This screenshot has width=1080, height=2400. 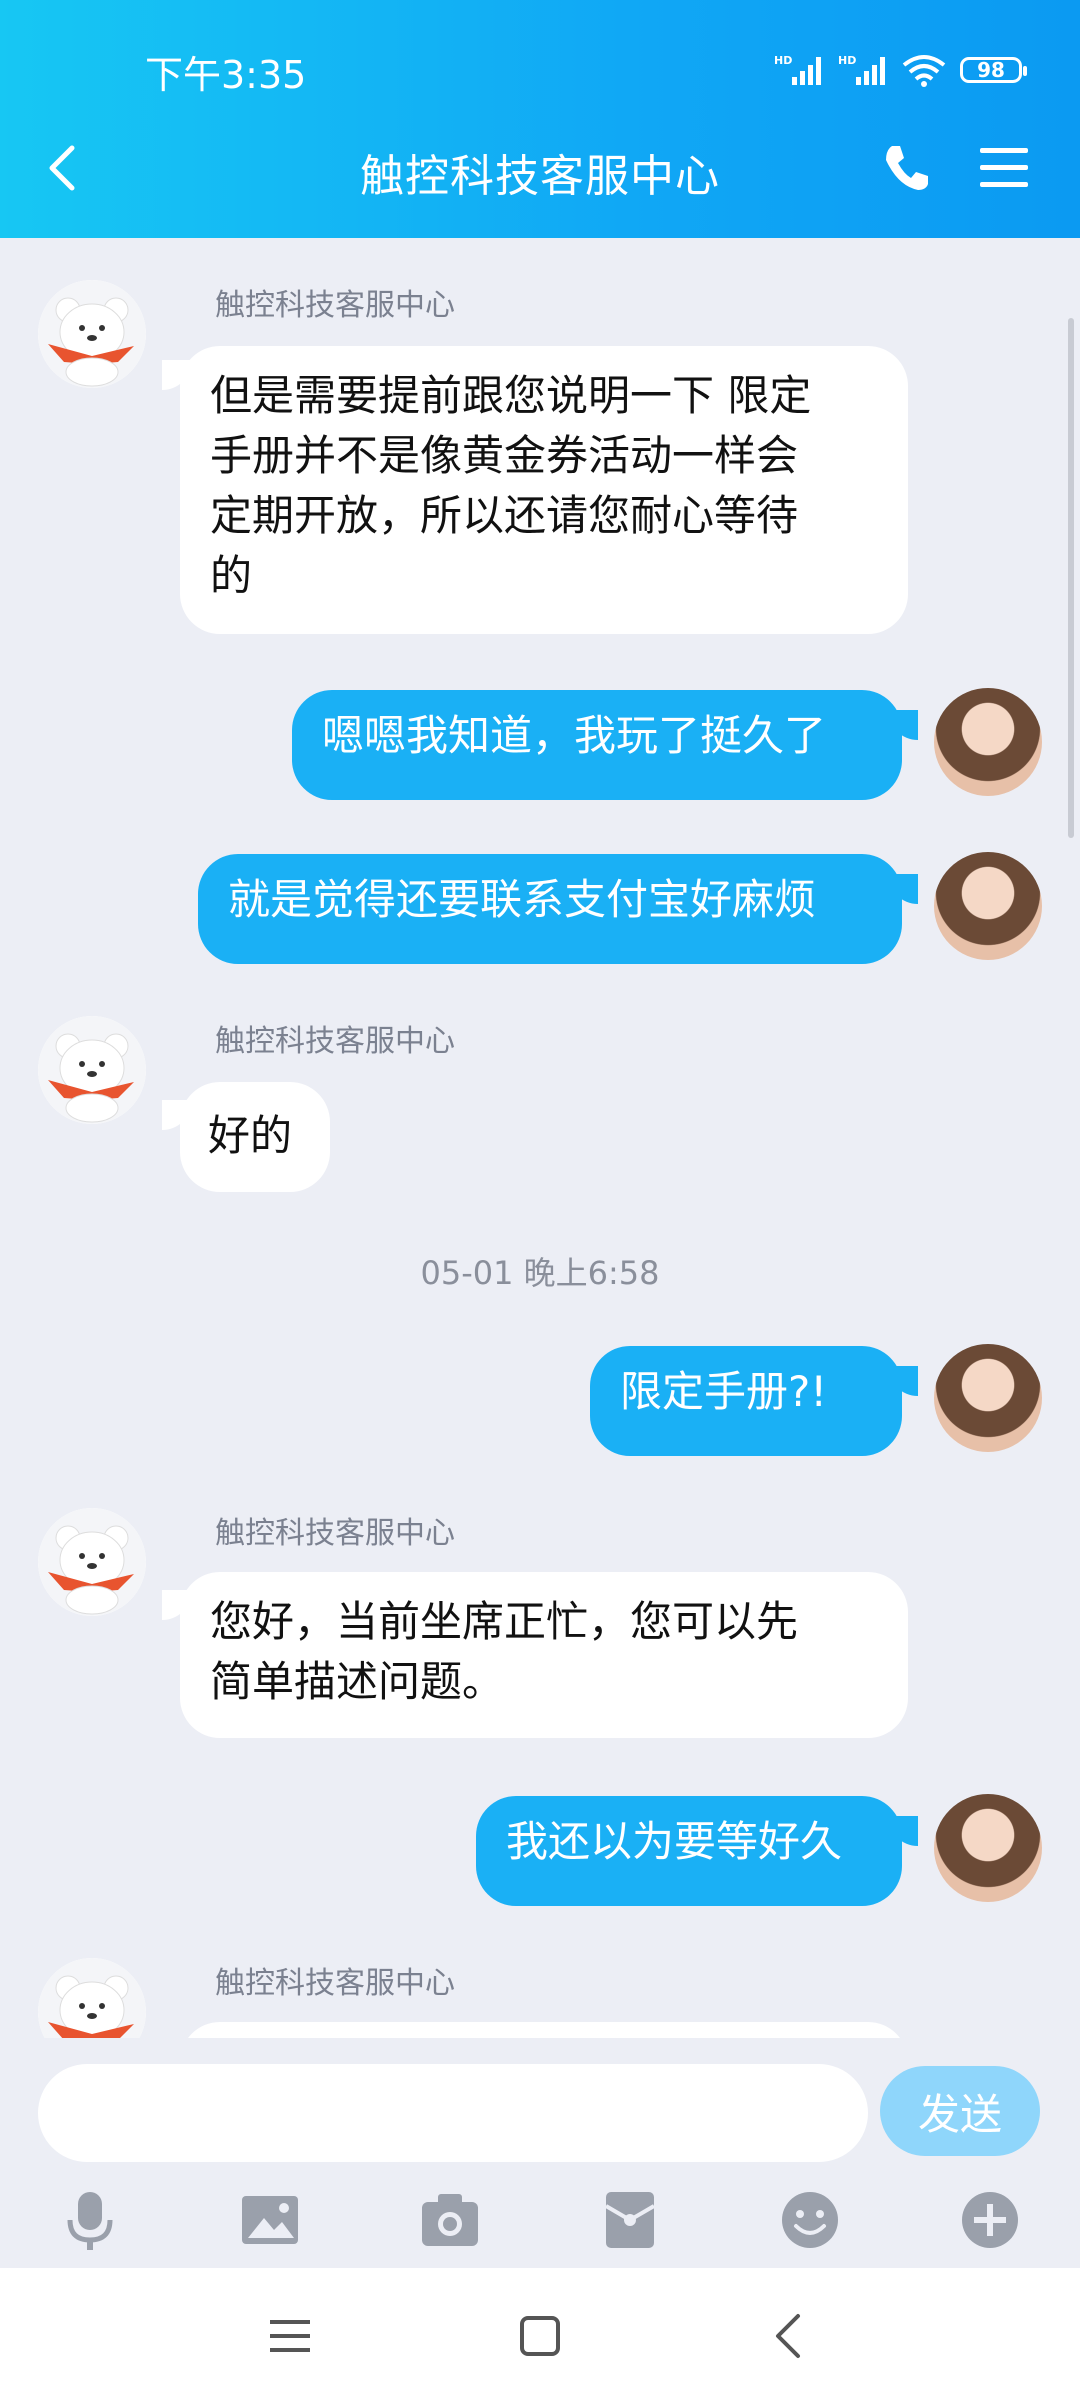 I want to click on signal-icon-2: HD, so click(x=861, y=69).